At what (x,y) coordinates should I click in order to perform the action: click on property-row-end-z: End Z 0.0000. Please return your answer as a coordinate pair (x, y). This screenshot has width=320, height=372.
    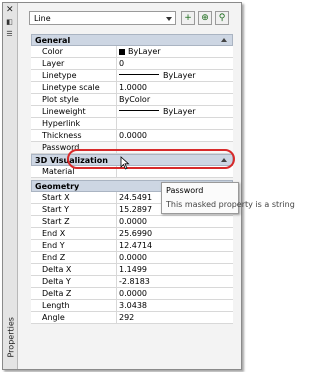
    Looking at the image, I should click on (132, 258).